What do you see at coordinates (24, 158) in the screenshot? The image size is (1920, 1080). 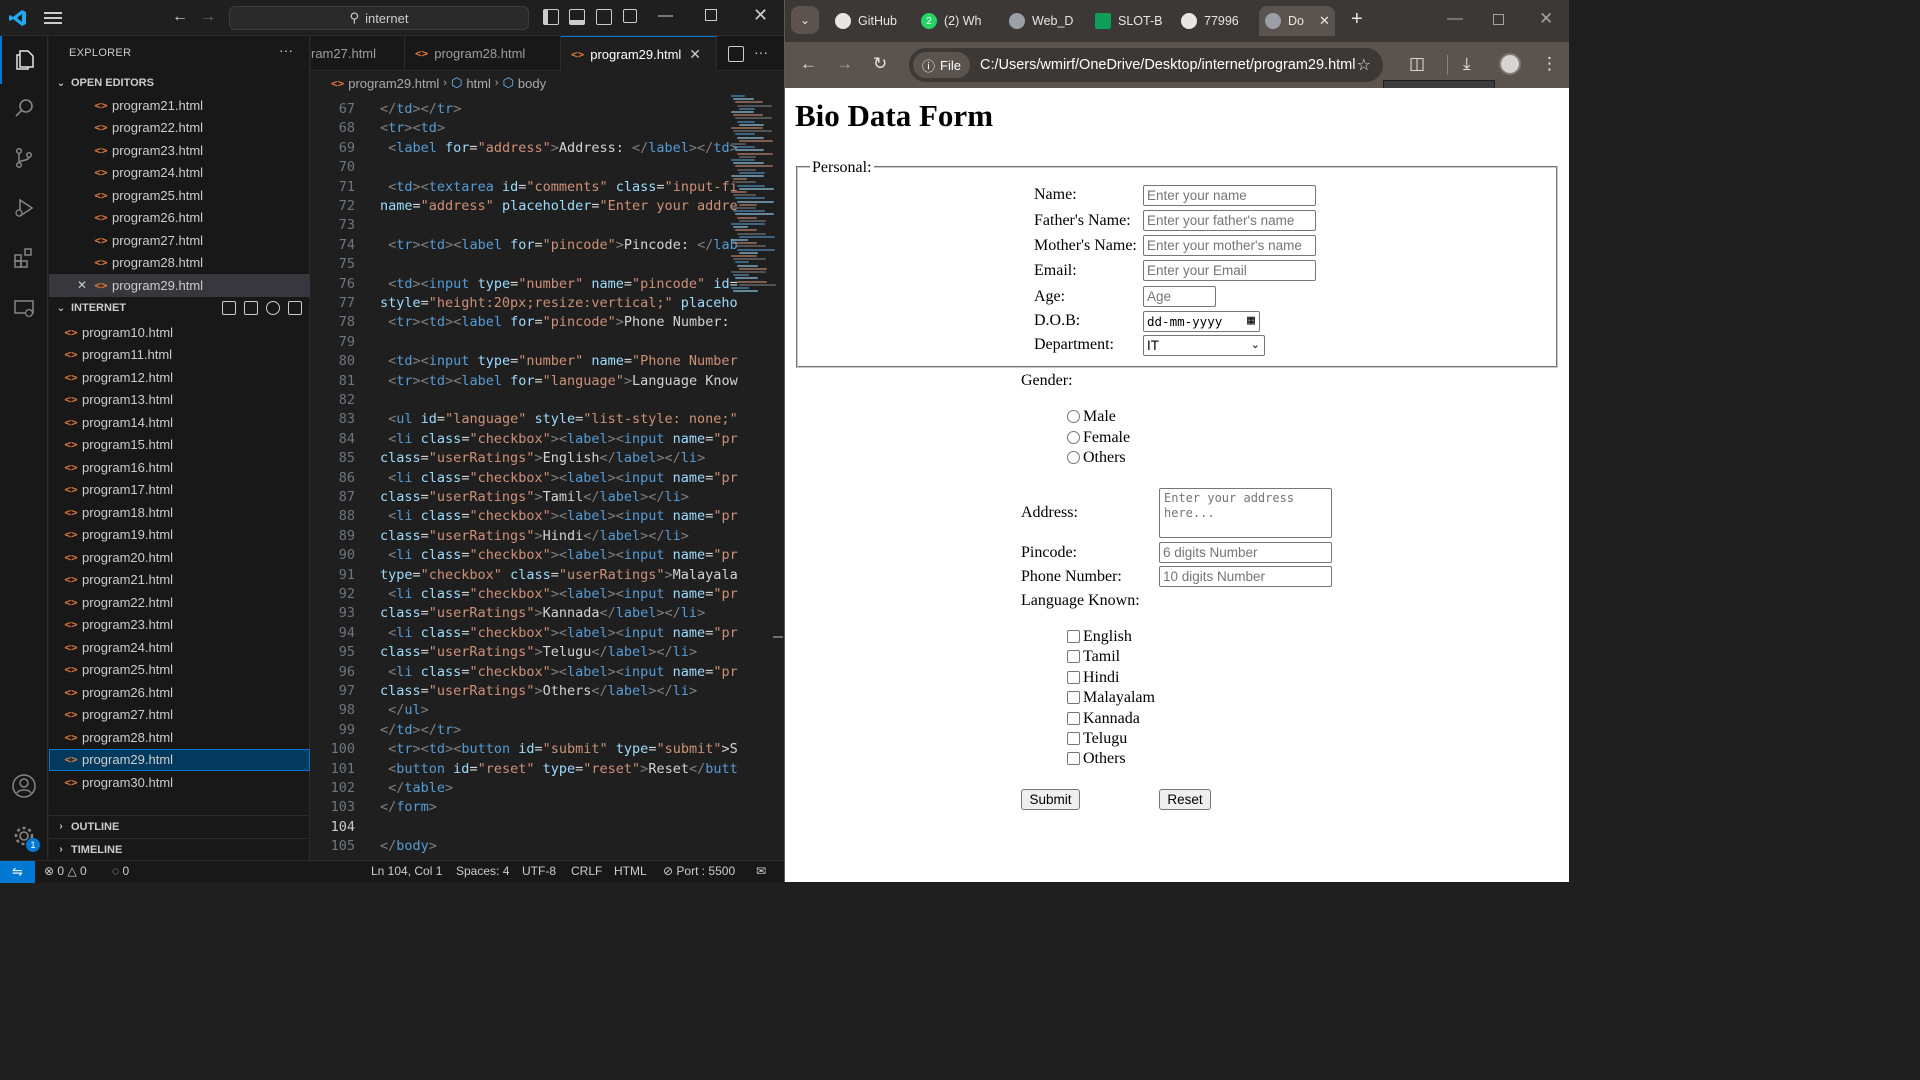 I see `source-control-icon` at bounding box center [24, 158].